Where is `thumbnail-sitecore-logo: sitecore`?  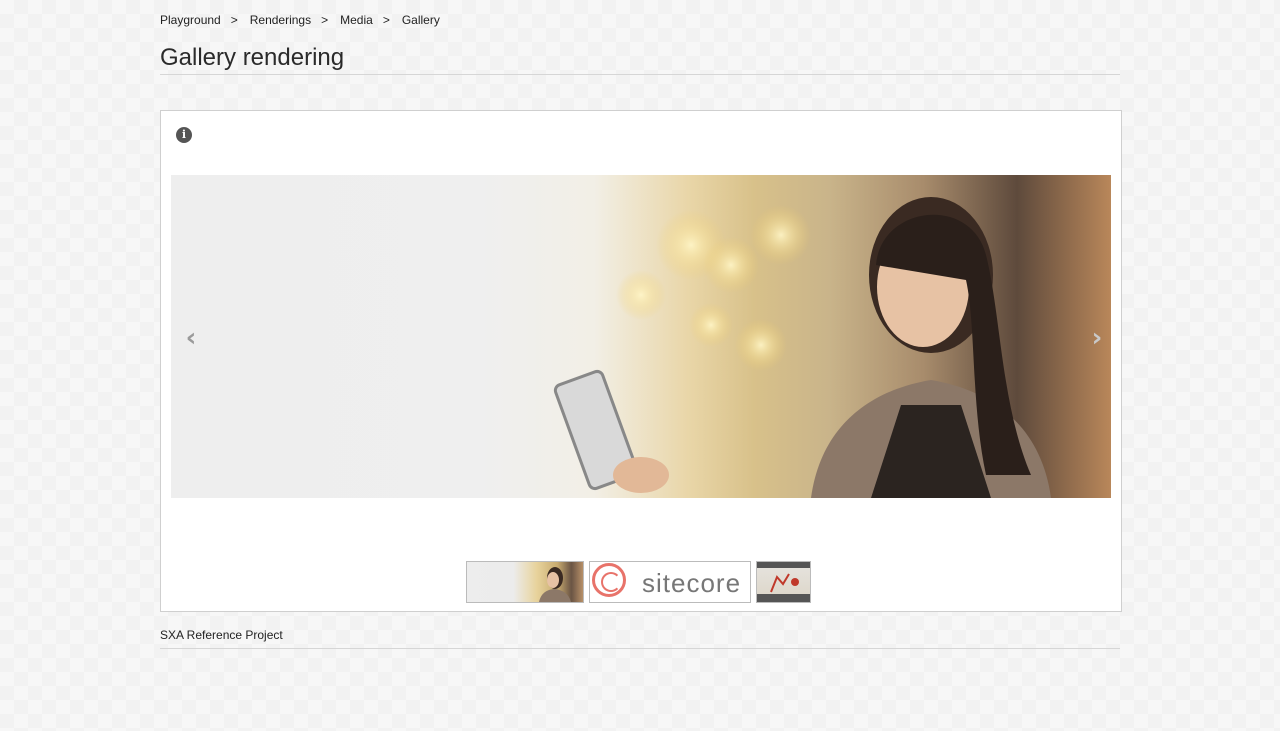 thumbnail-sitecore-logo: sitecore is located at coordinates (670, 582).